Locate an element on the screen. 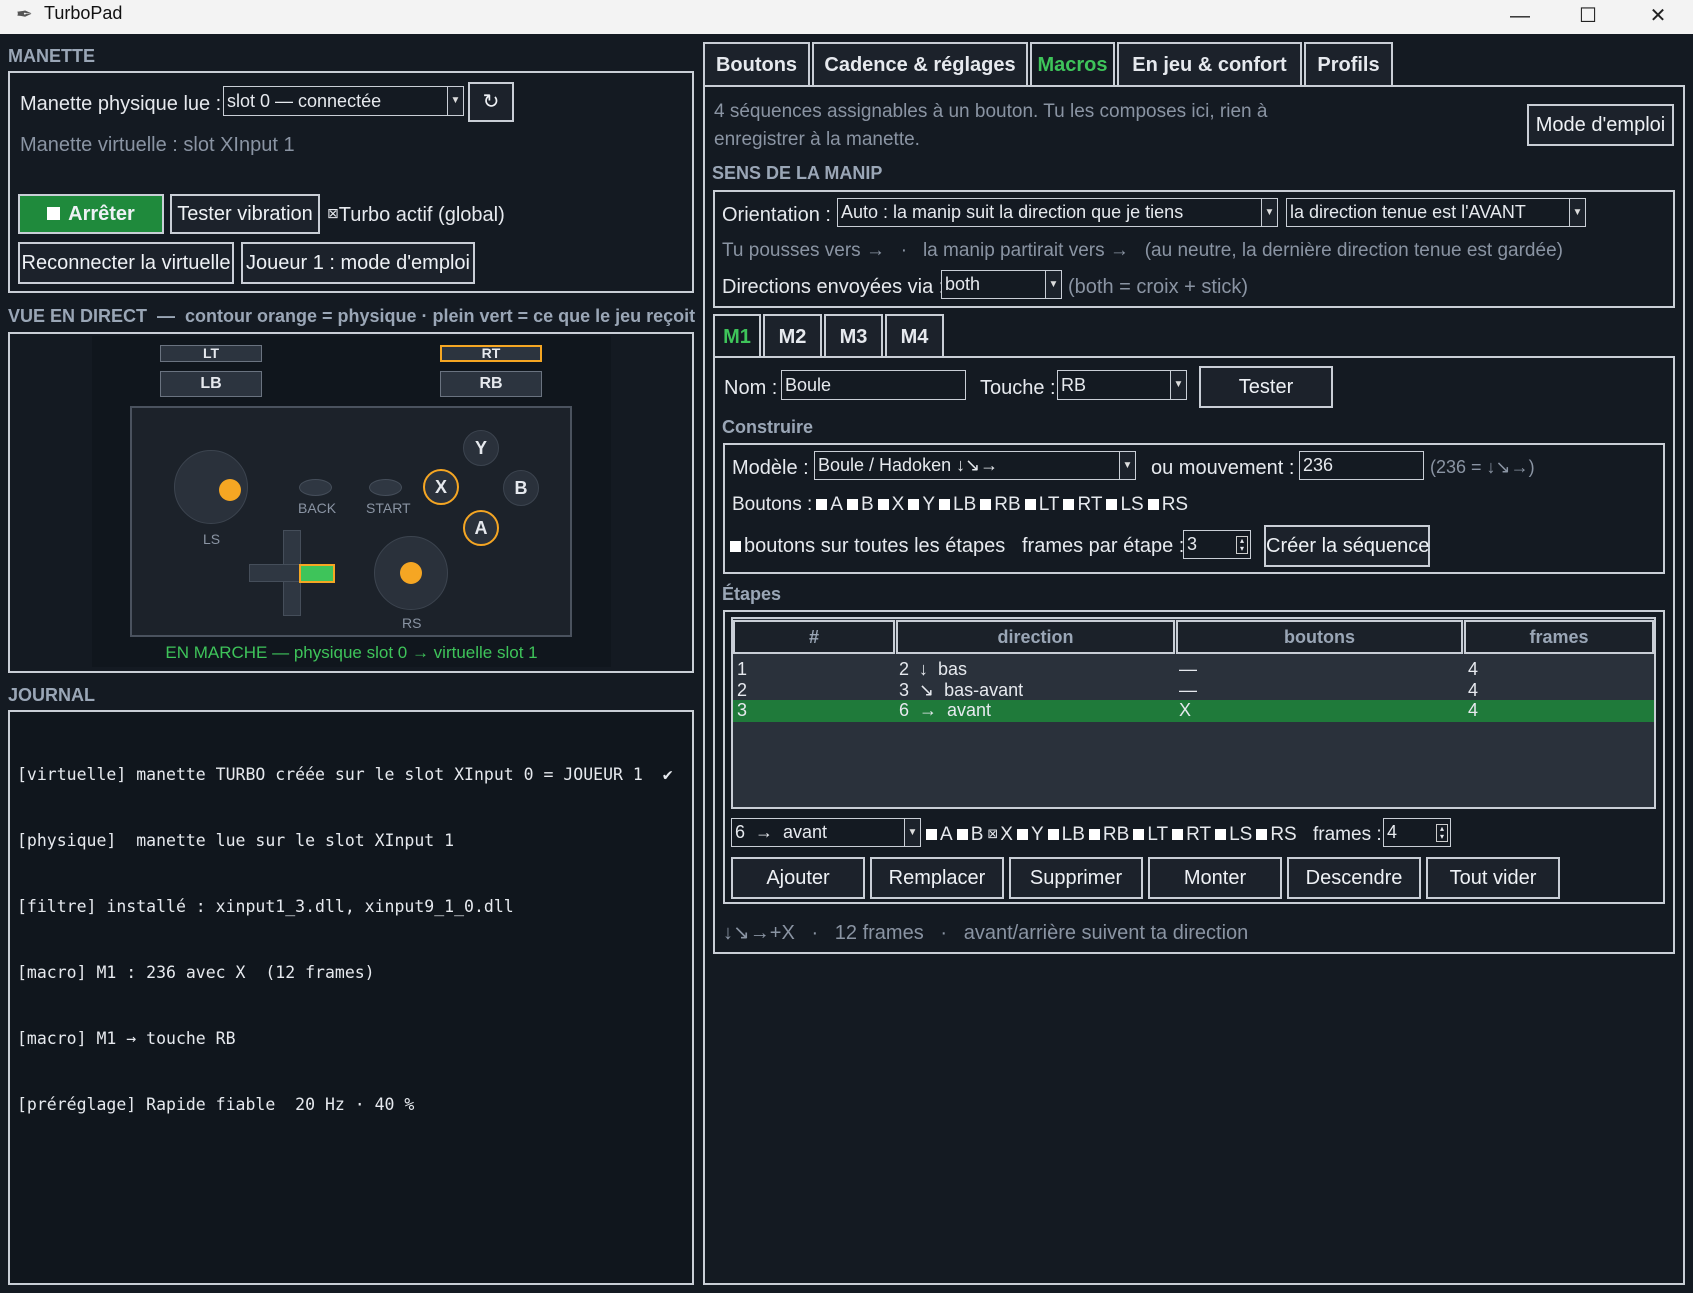 The height and width of the screenshot is (1293, 1693). checkbox-icon is located at coordinates (735, 547).